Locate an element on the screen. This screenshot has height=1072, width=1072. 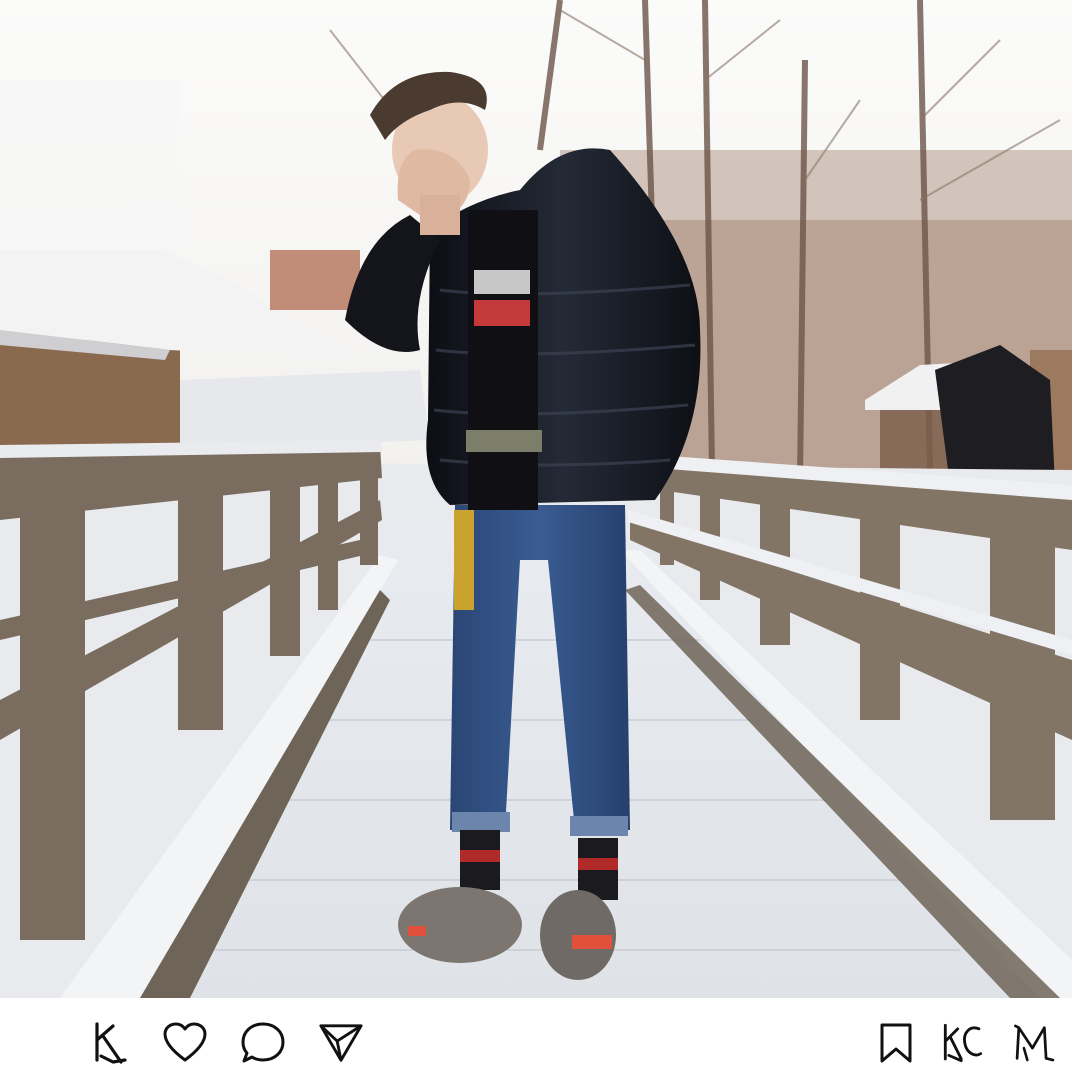
comment-bubble-icon is located at coordinates (263, 1043).